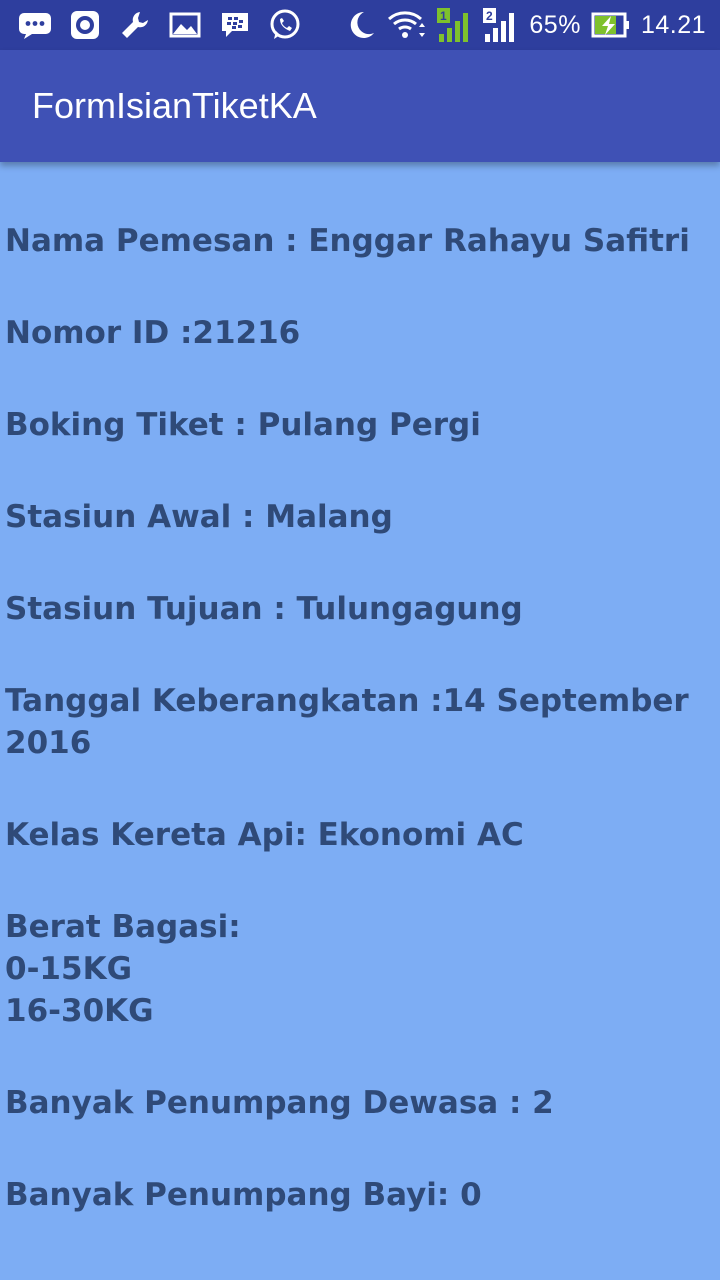 This screenshot has width=720, height=1280. I want to click on stasiun-tujuan-text: Stasiun Tujuan : Tulungagung, so click(264, 609).